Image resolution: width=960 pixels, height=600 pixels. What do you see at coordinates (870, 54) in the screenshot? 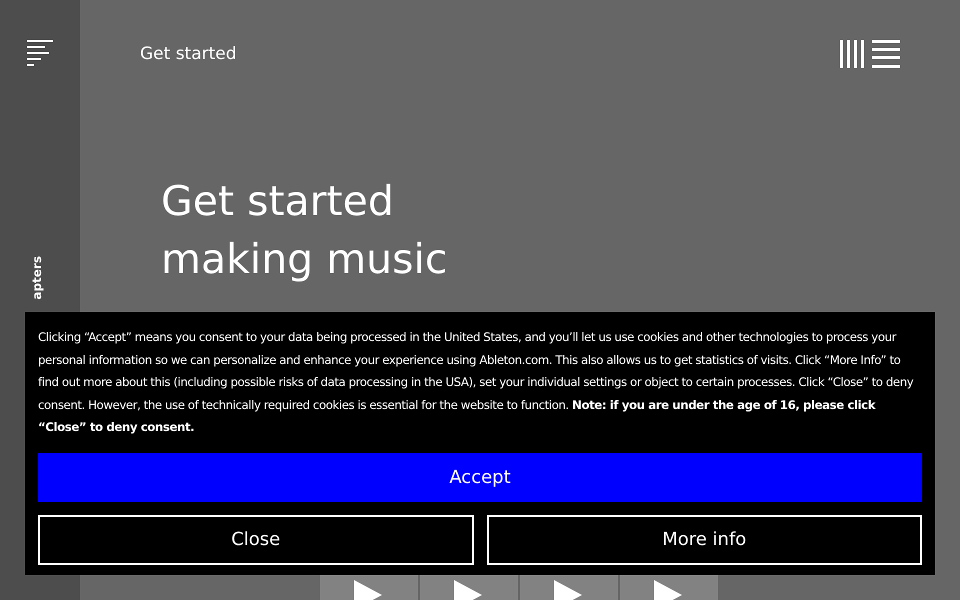
I see `logo-icon` at bounding box center [870, 54].